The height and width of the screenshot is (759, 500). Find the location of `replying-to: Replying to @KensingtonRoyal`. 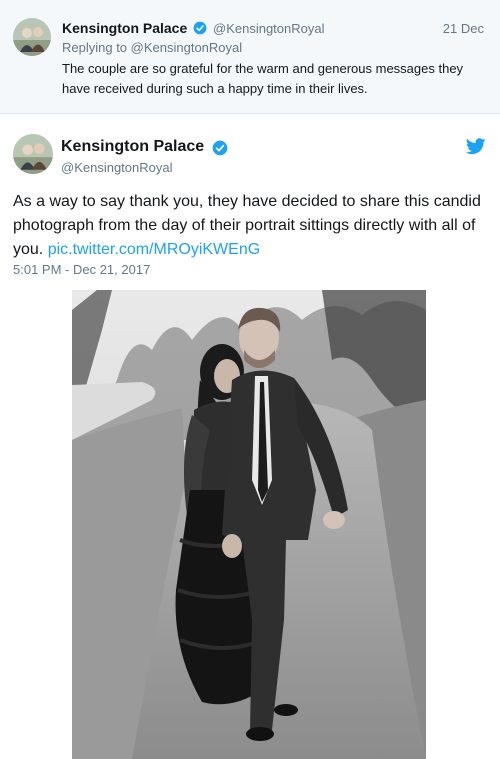

replying-to: Replying to @KensingtonRoyal is located at coordinates (152, 47).